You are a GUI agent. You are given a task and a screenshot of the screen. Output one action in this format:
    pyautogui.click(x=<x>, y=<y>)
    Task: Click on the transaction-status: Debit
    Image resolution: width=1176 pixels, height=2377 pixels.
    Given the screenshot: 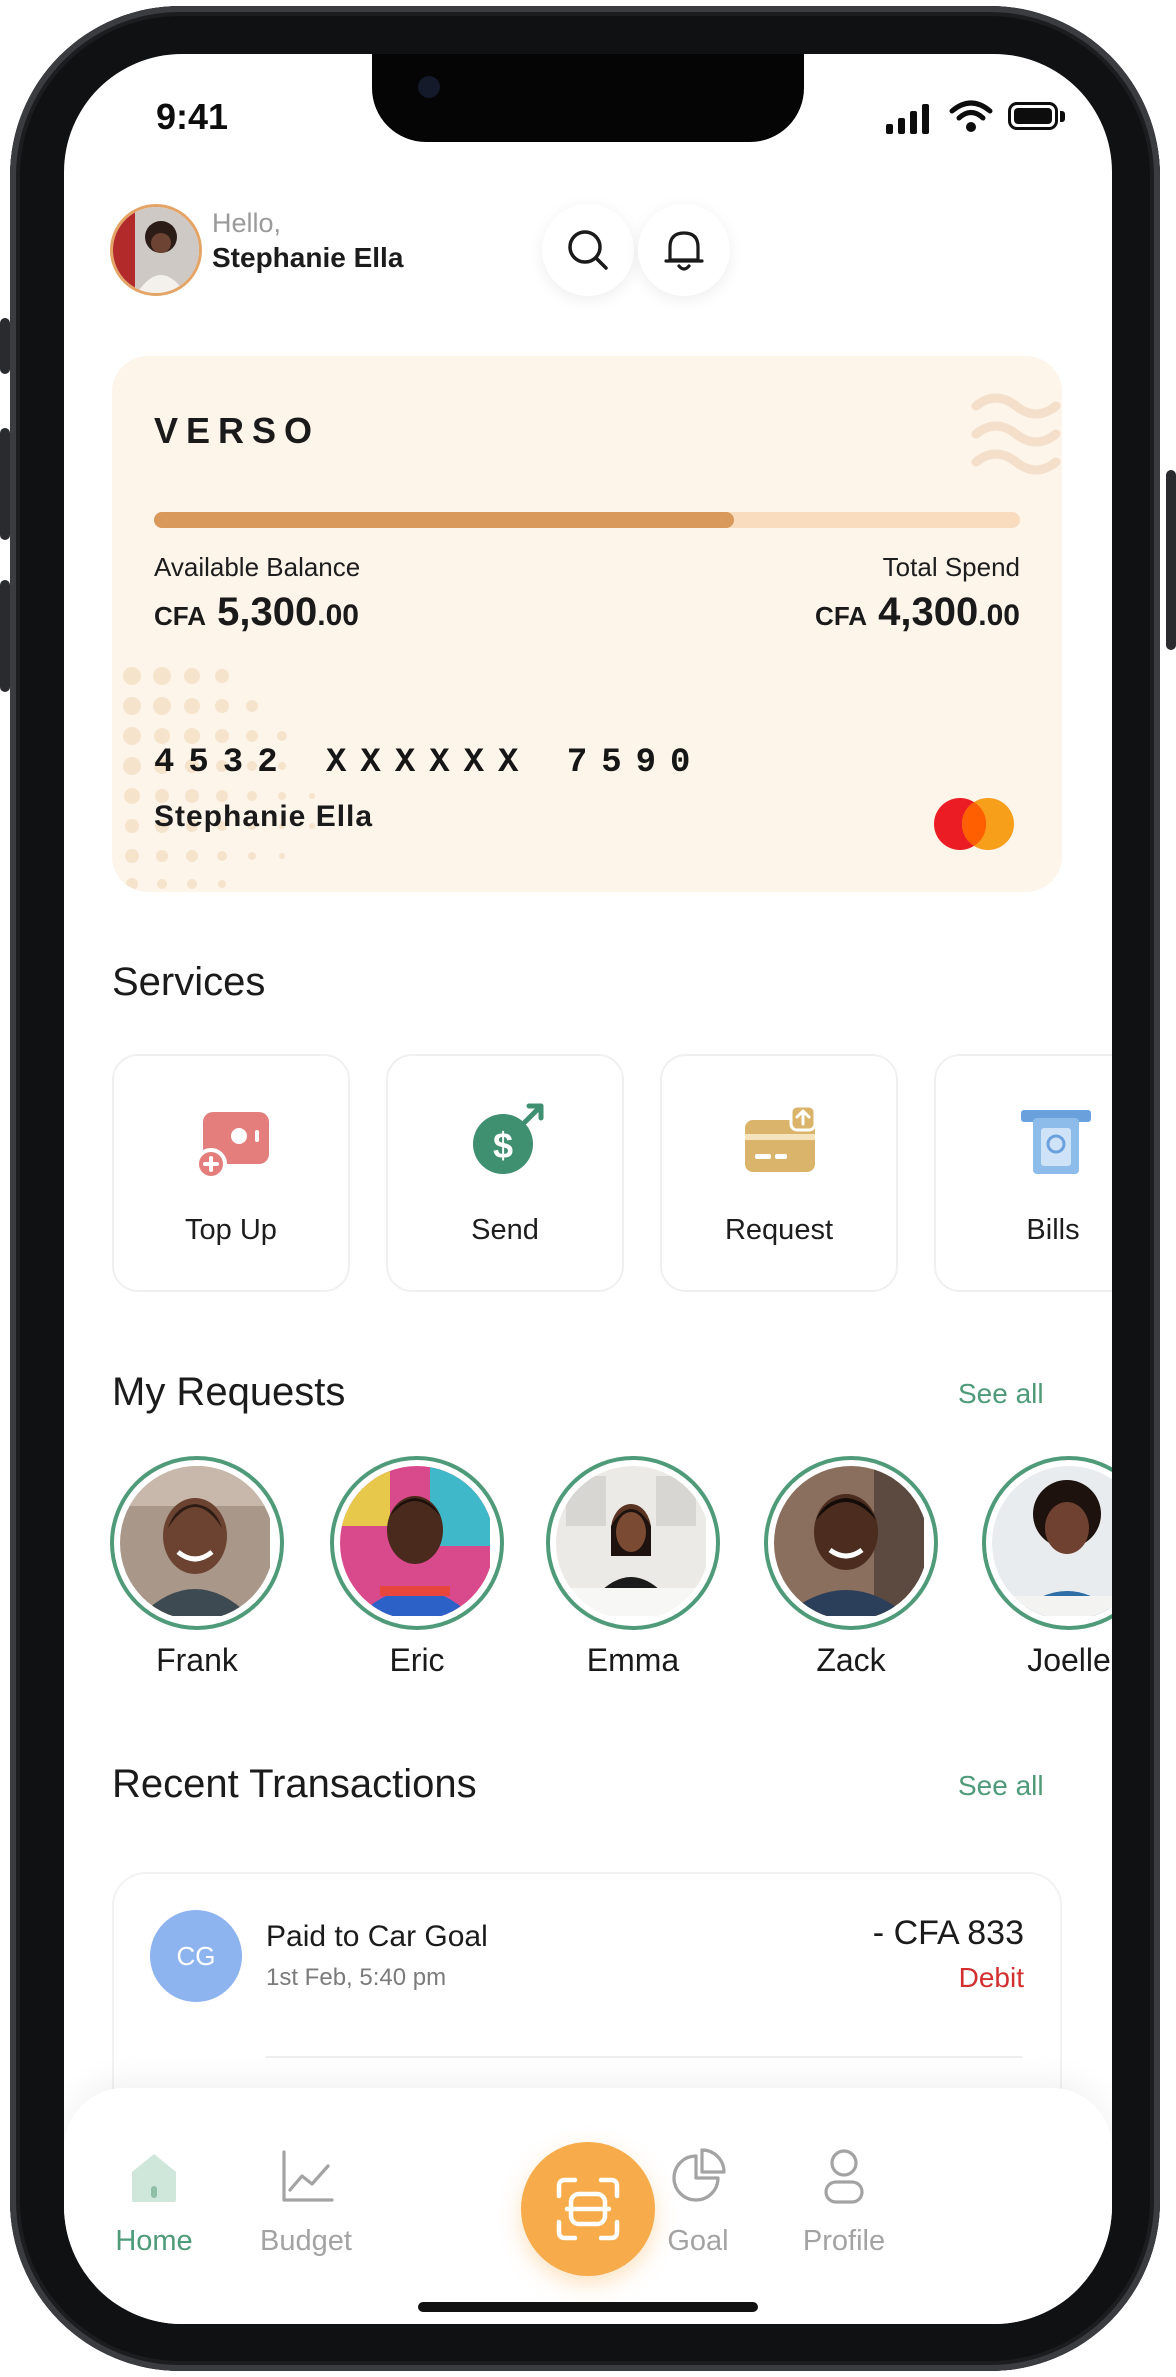 What is the action you would take?
    pyautogui.click(x=991, y=1977)
    